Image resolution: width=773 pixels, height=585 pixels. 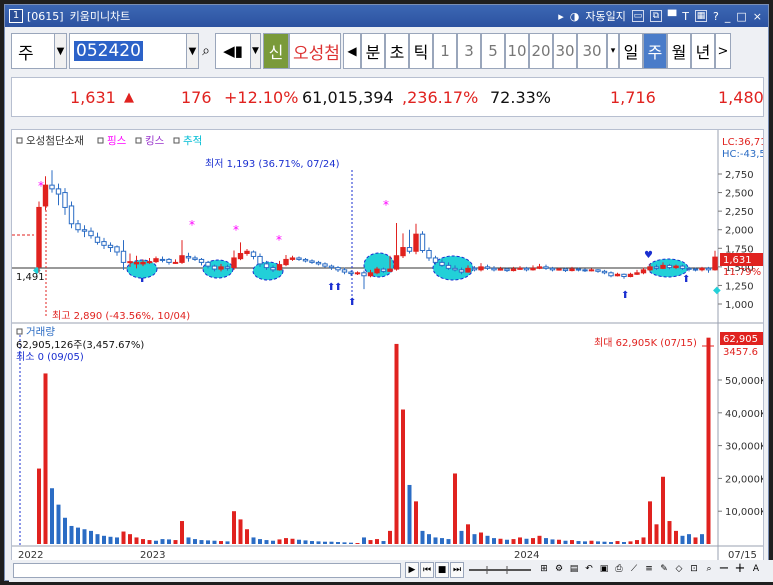 What do you see at coordinates (565, 51) in the screenshot?
I see `period-30-button: 30` at bounding box center [565, 51].